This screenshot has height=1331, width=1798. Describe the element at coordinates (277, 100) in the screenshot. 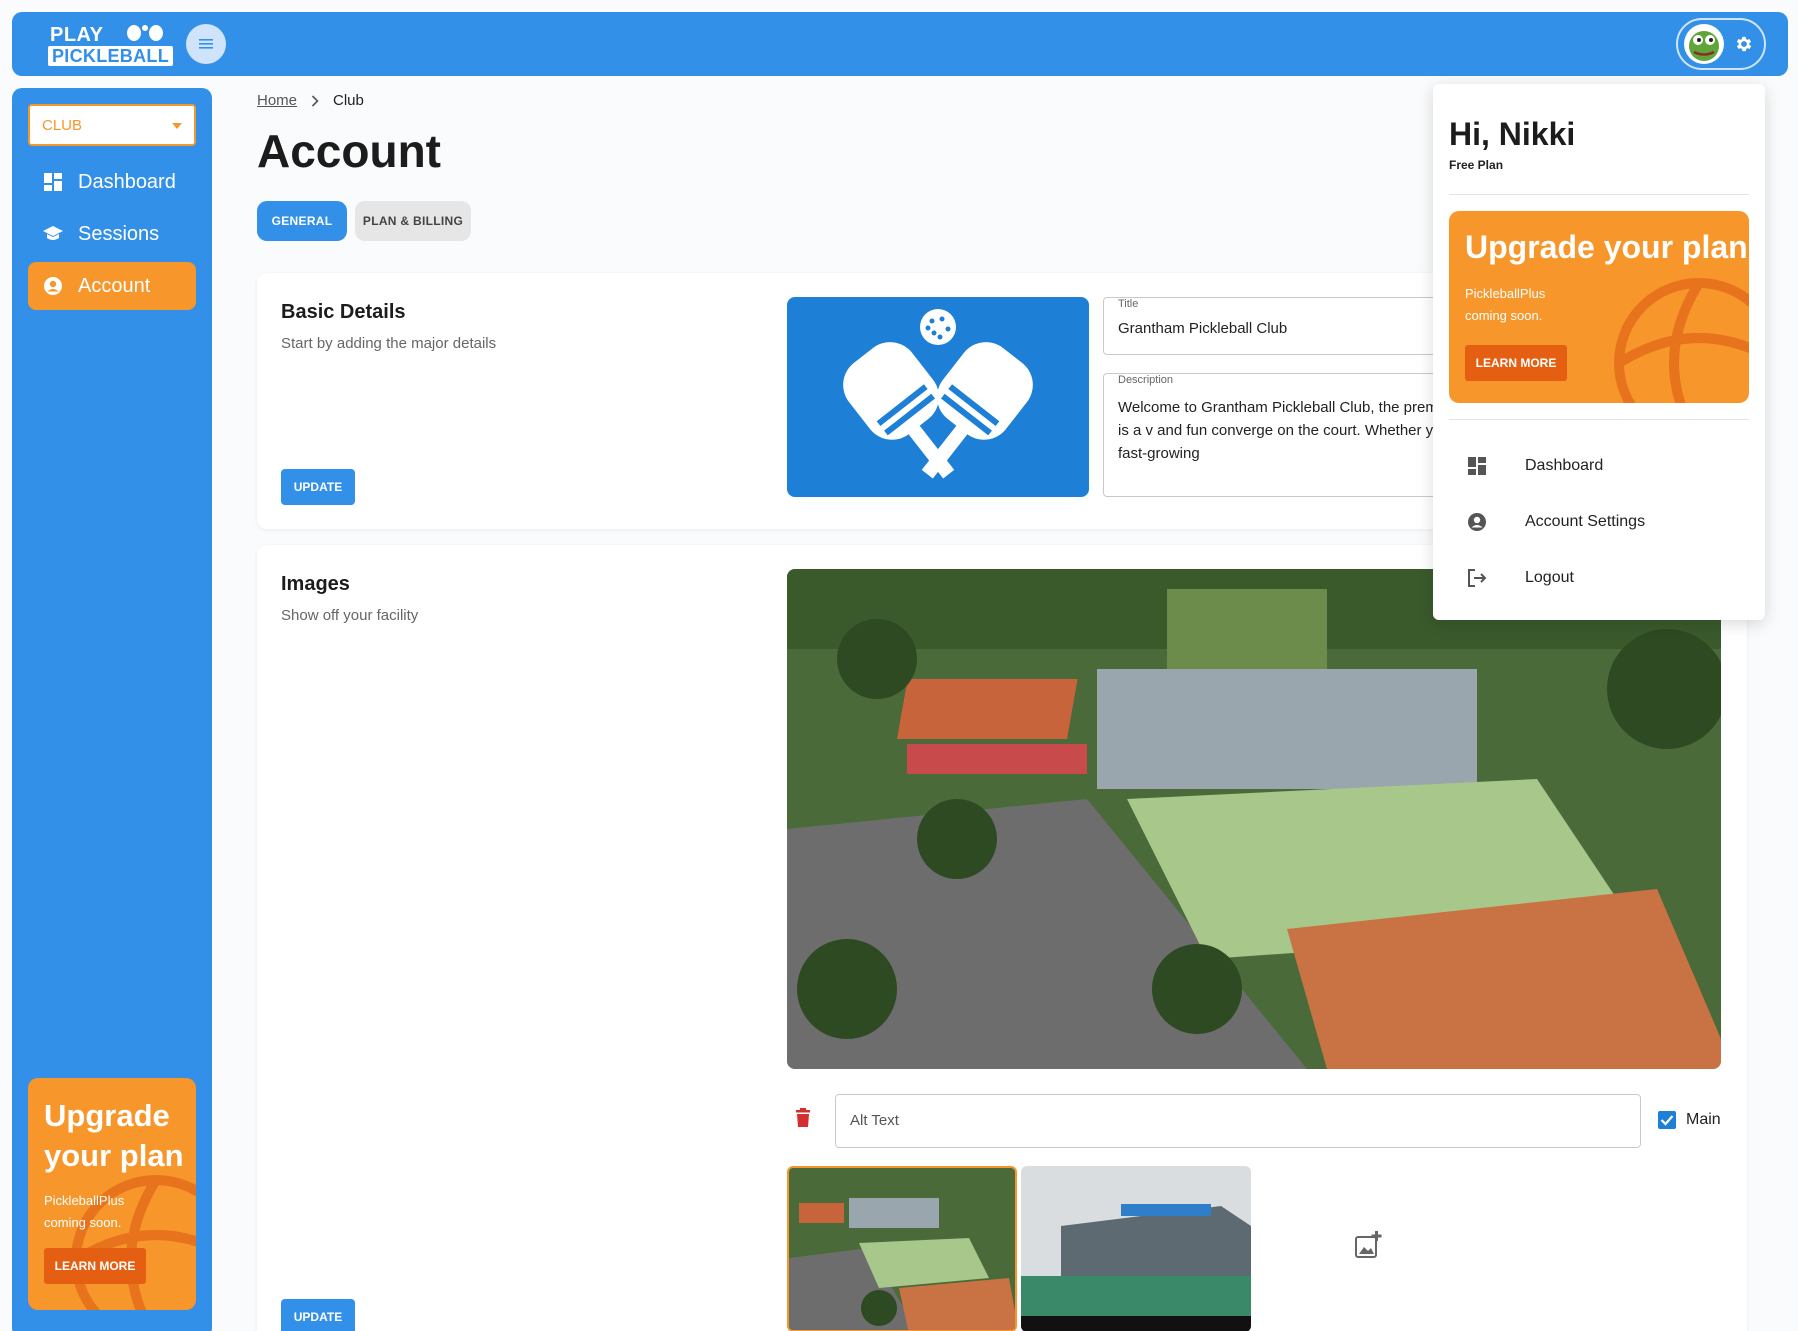

I see `breadcrumb-home-link: Home` at that location.